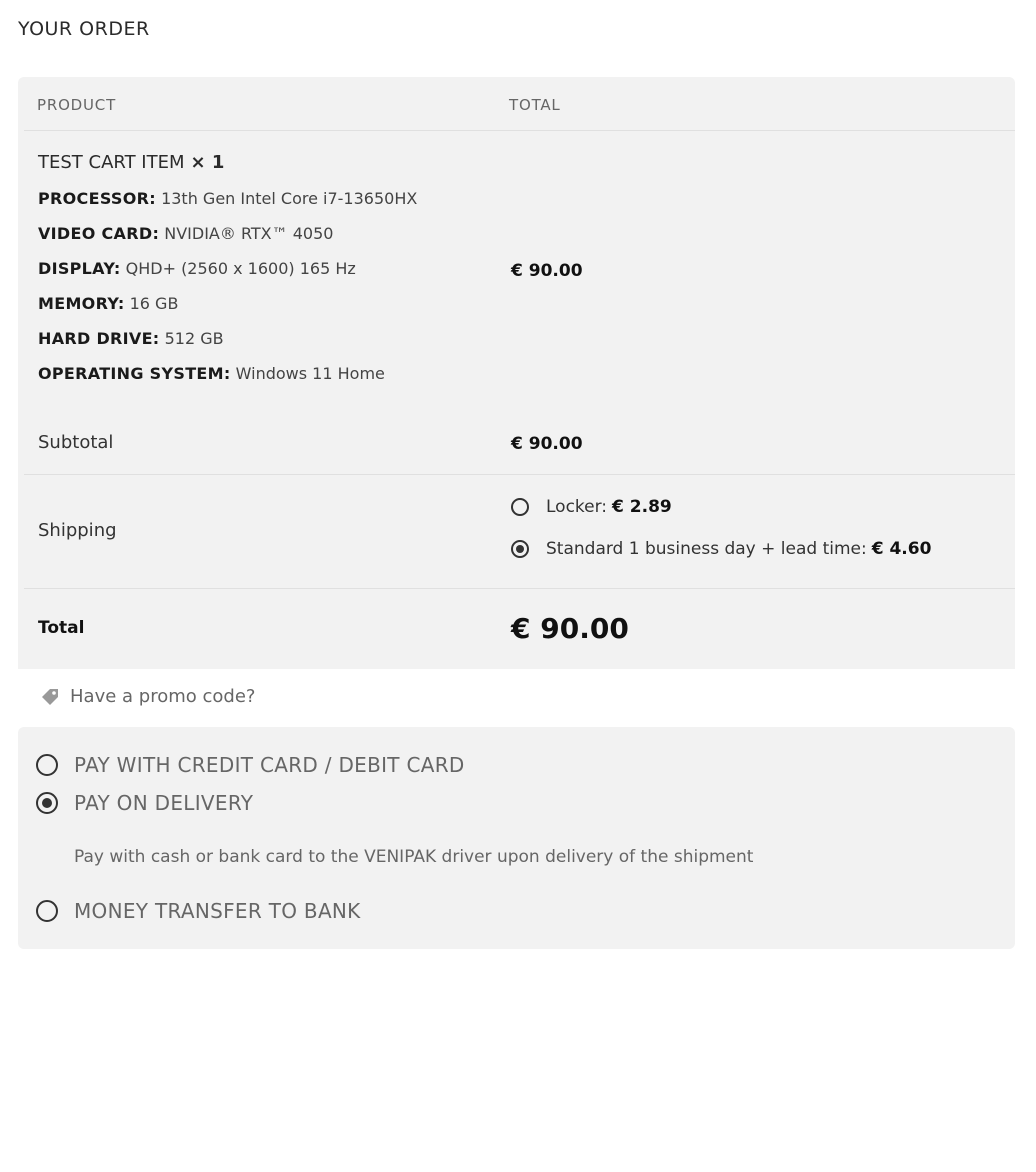 The height and width of the screenshot is (1172, 1036). I want to click on promo-code-link: Have a promo code?, so click(147, 696).